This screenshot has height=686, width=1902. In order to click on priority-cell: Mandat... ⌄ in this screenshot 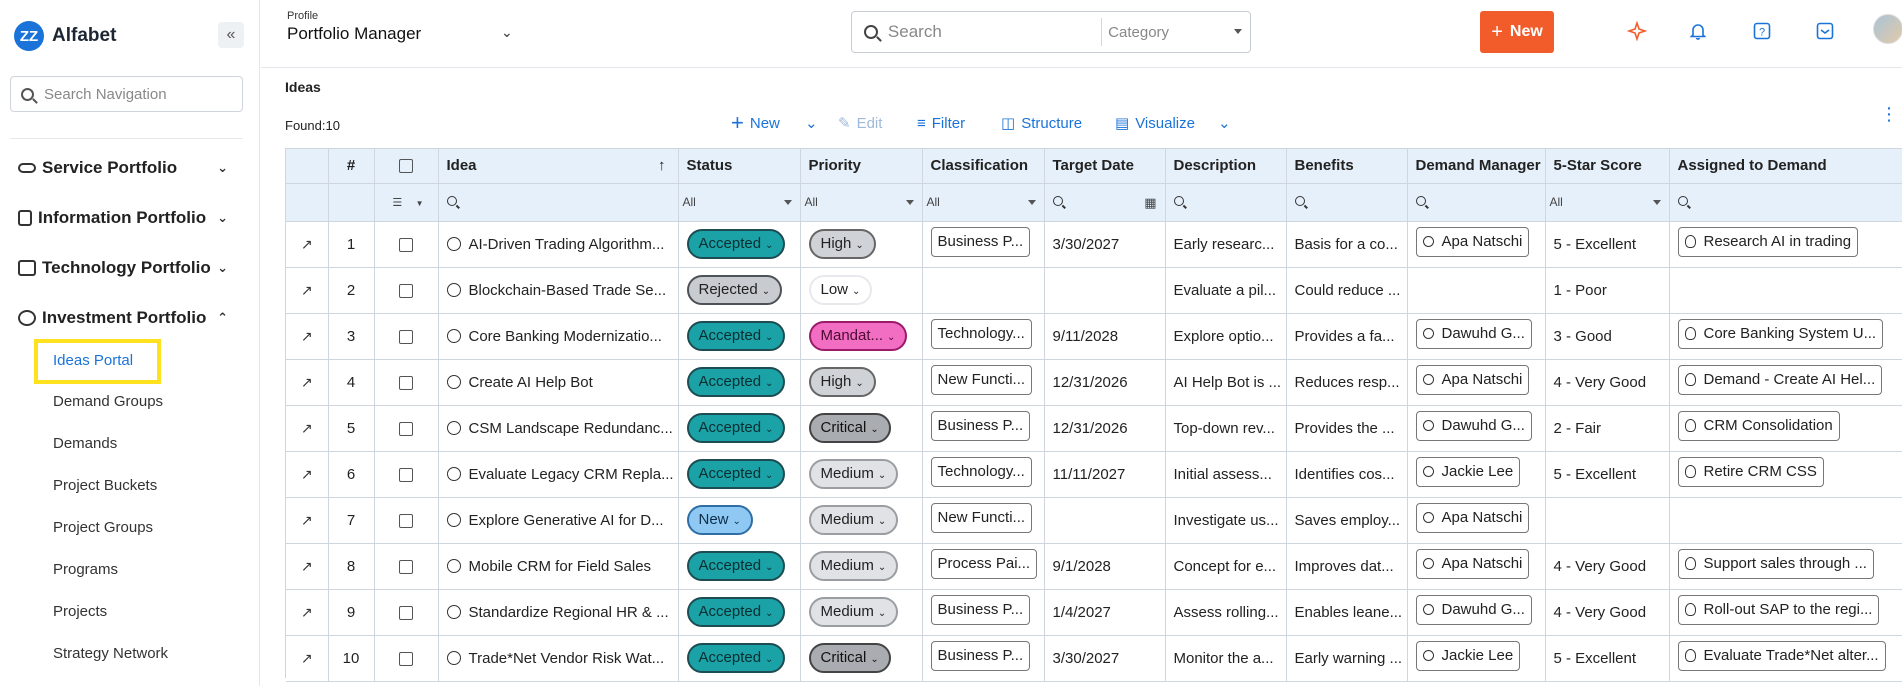, I will do `click(861, 336)`.